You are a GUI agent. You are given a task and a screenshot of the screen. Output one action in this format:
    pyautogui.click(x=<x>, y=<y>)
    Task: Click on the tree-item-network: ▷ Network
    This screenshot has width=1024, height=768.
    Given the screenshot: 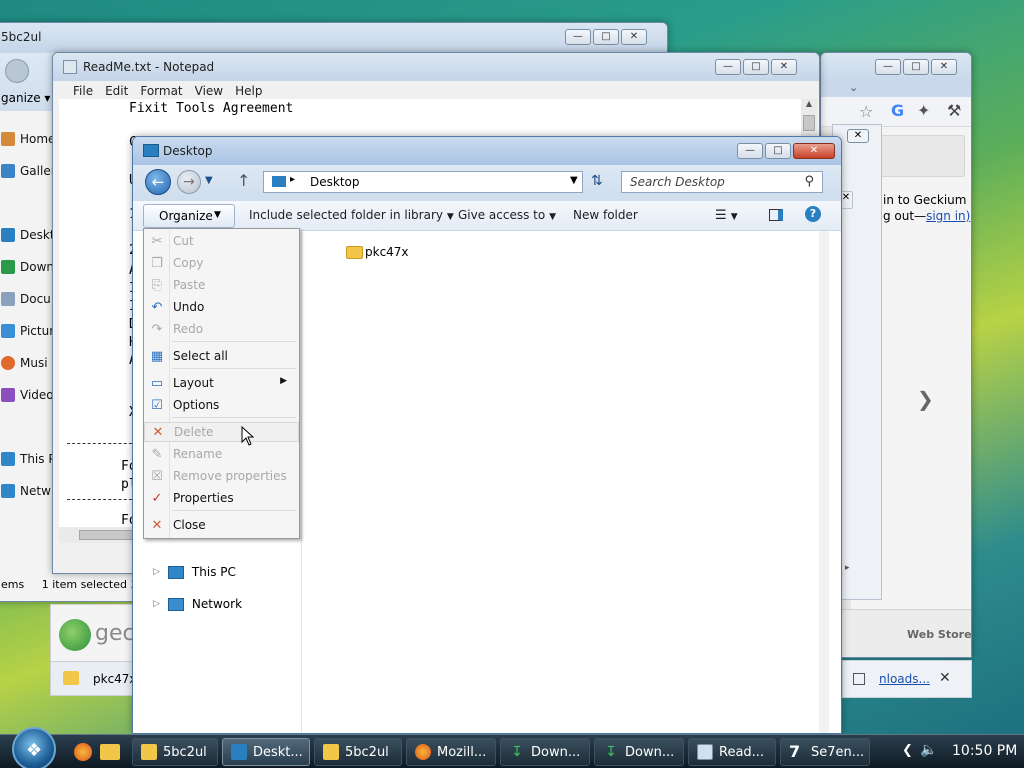 What is the action you would take?
    pyautogui.click(x=197, y=604)
    